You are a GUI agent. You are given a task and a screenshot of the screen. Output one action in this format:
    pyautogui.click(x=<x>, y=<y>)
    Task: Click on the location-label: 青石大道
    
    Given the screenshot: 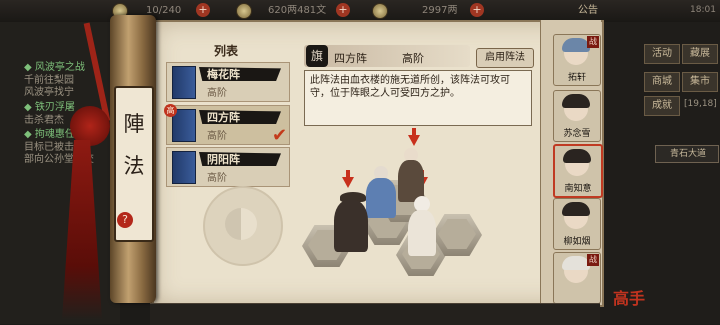 What is the action you would take?
    pyautogui.click(x=687, y=154)
    